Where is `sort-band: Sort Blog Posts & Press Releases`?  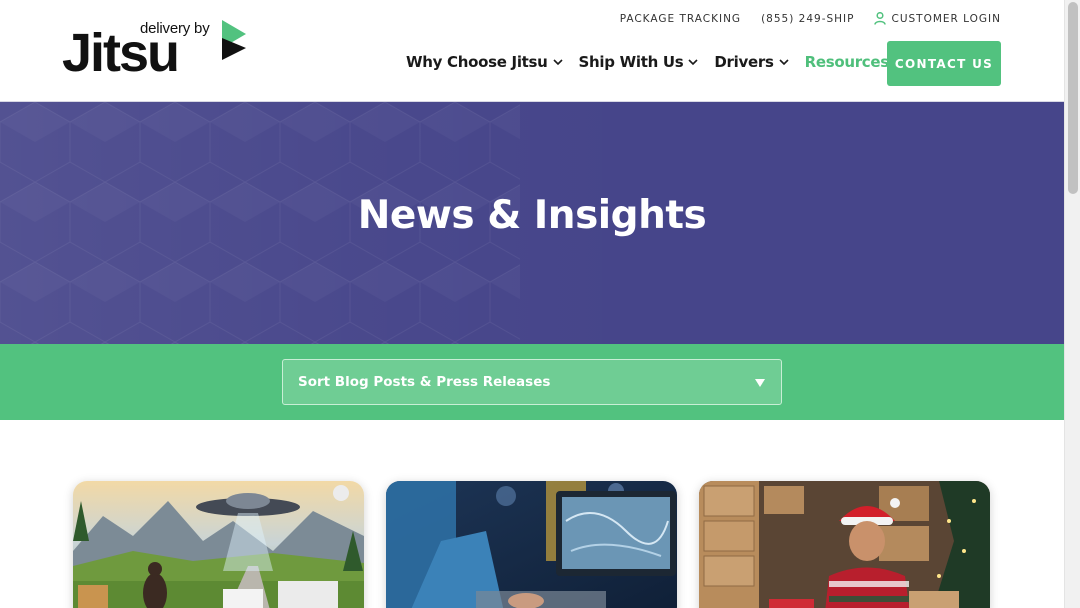 sort-band: Sort Blog Posts & Press Releases is located at coordinates (532, 382).